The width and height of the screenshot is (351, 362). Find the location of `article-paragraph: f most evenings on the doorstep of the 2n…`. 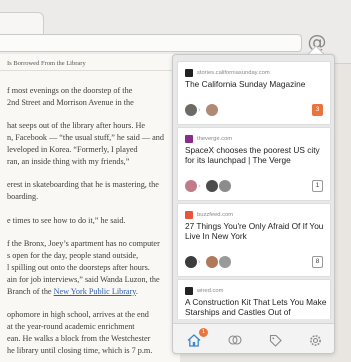

article-paragraph: f most evenings on the doorstep of the 2n… is located at coordinates (93, 97).